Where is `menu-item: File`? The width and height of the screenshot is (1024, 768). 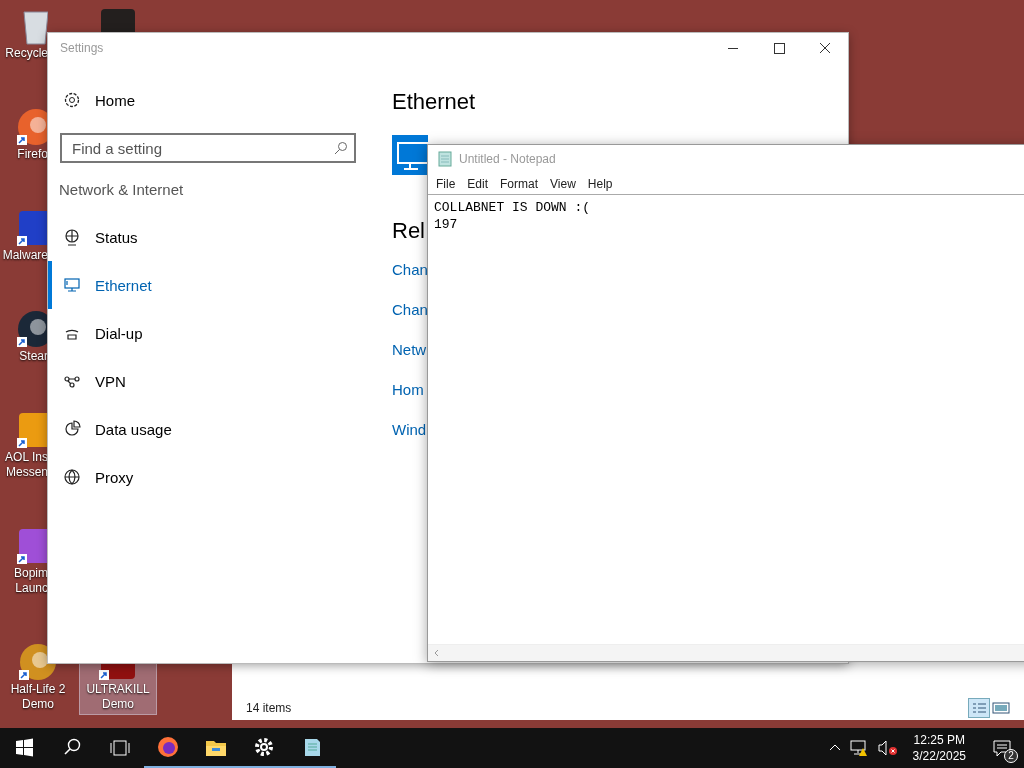
menu-item: File is located at coordinates (446, 183).